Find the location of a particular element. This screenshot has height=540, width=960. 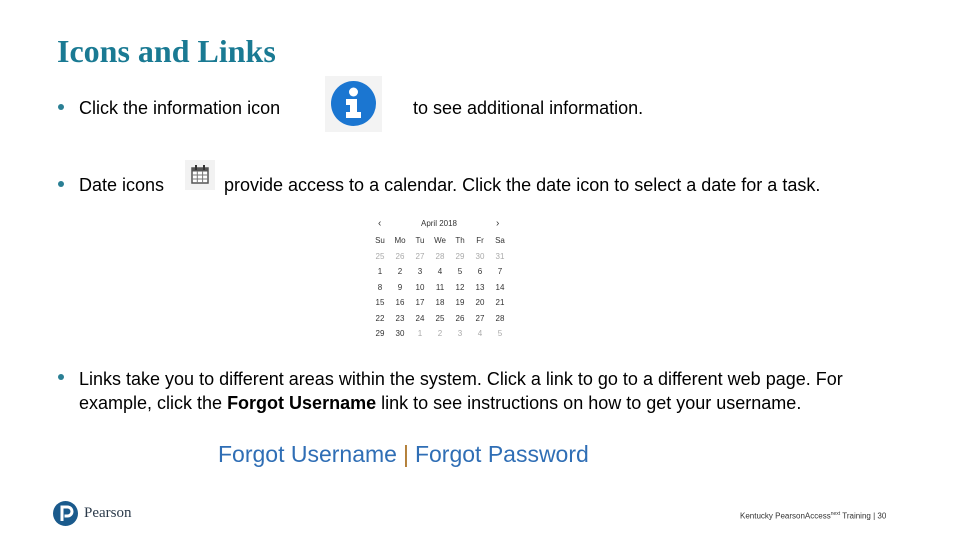

calendar-day: 18 is located at coordinates (440, 303).